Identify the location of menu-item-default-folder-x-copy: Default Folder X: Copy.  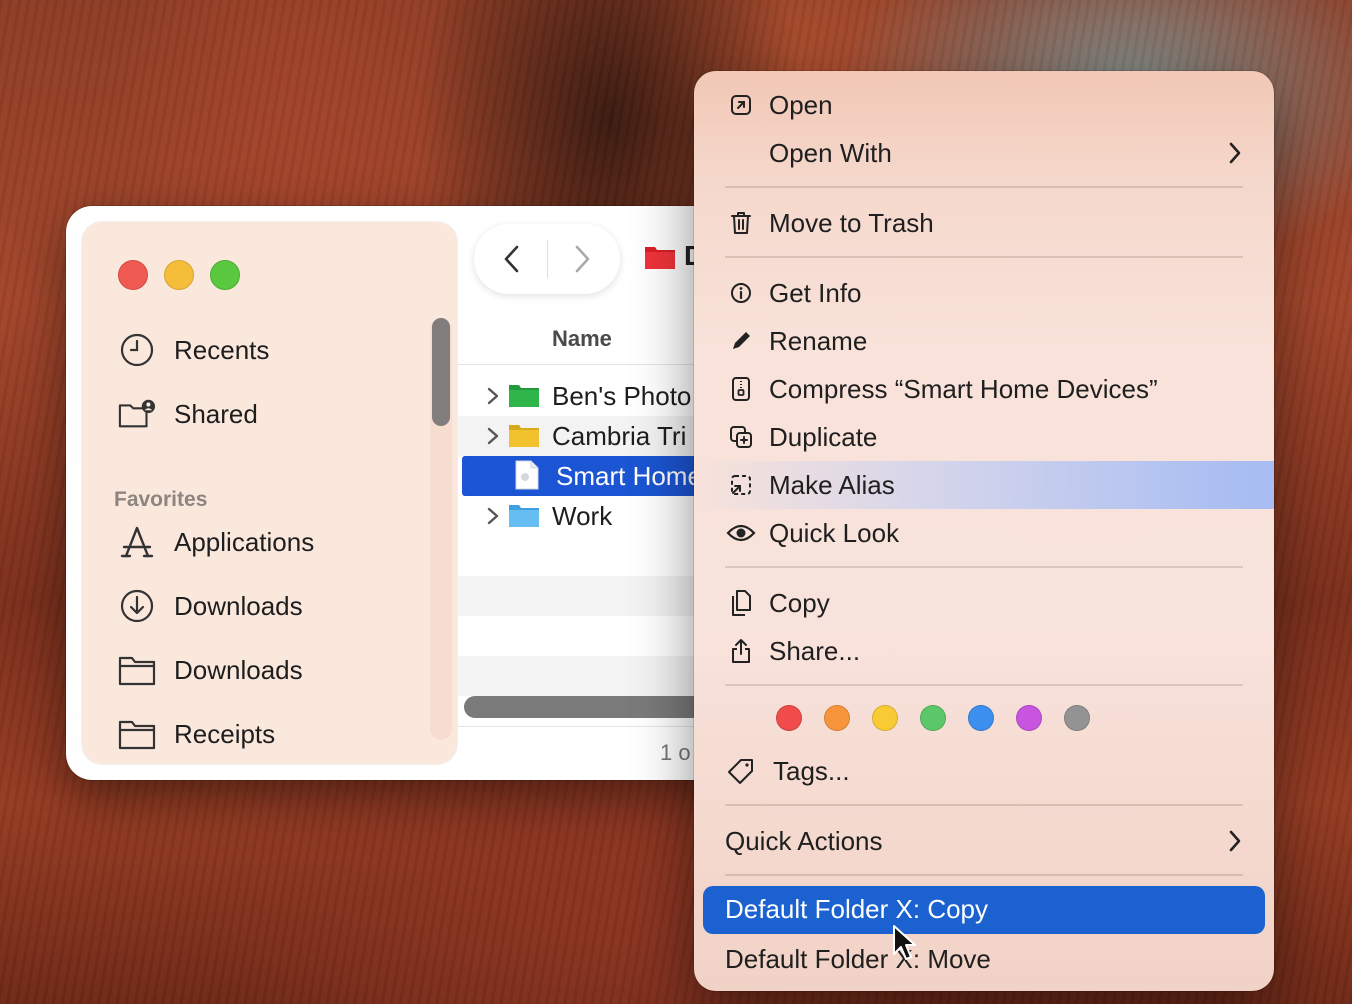
(984, 910).